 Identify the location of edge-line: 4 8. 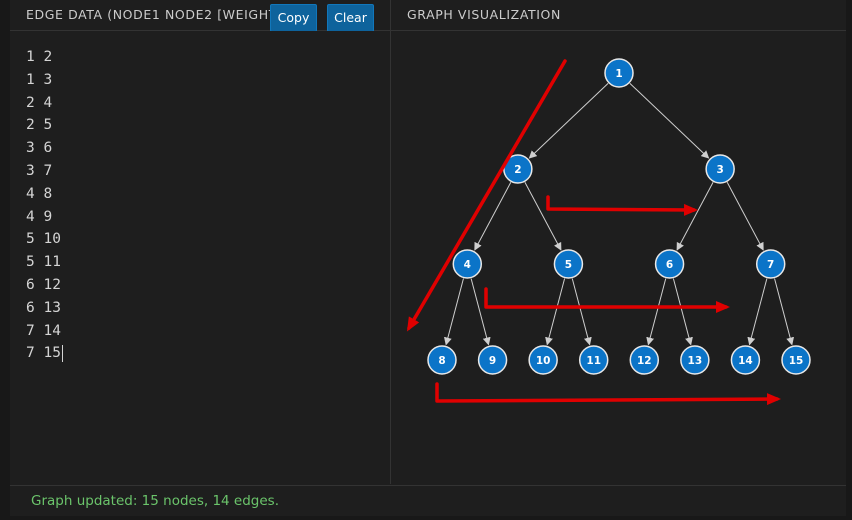
(39, 193).